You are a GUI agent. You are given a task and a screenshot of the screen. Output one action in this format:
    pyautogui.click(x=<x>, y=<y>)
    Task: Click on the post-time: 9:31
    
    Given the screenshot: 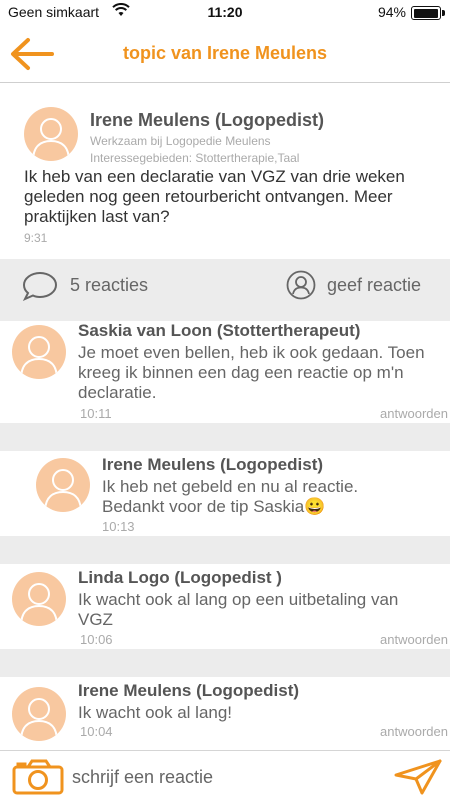 What is the action you would take?
    pyautogui.click(x=36, y=238)
    